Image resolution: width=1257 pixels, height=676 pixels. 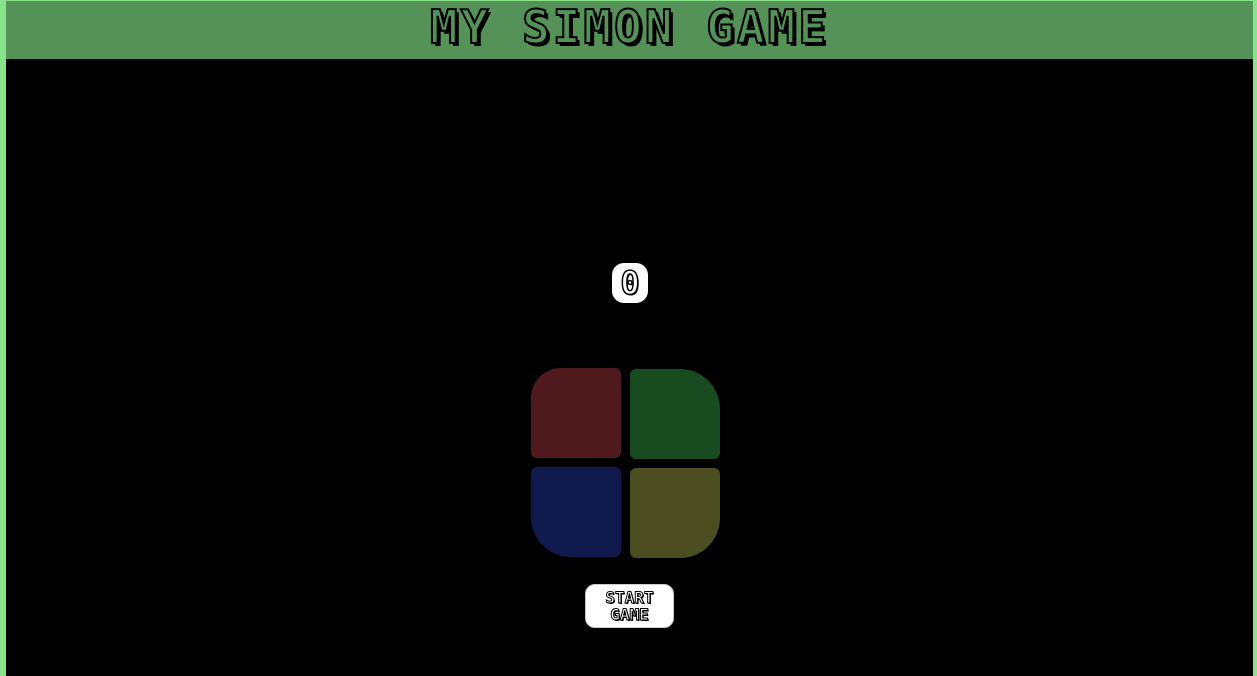 I want to click on header-bar: My Simon Game, so click(x=629, y=30).